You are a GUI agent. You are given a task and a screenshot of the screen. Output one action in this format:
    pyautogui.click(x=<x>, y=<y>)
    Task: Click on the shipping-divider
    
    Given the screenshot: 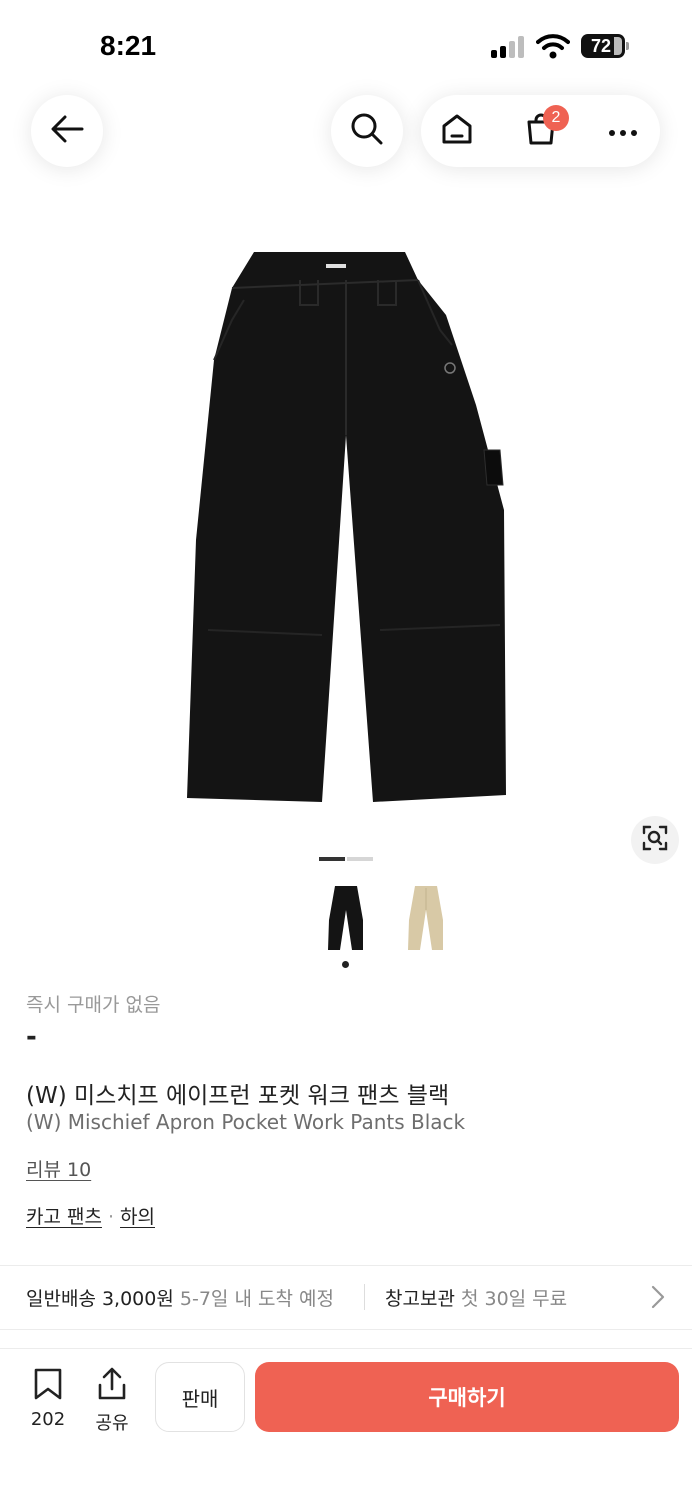 What is the action you would take?
    pyautogui.click(x=364, y=1297)
    